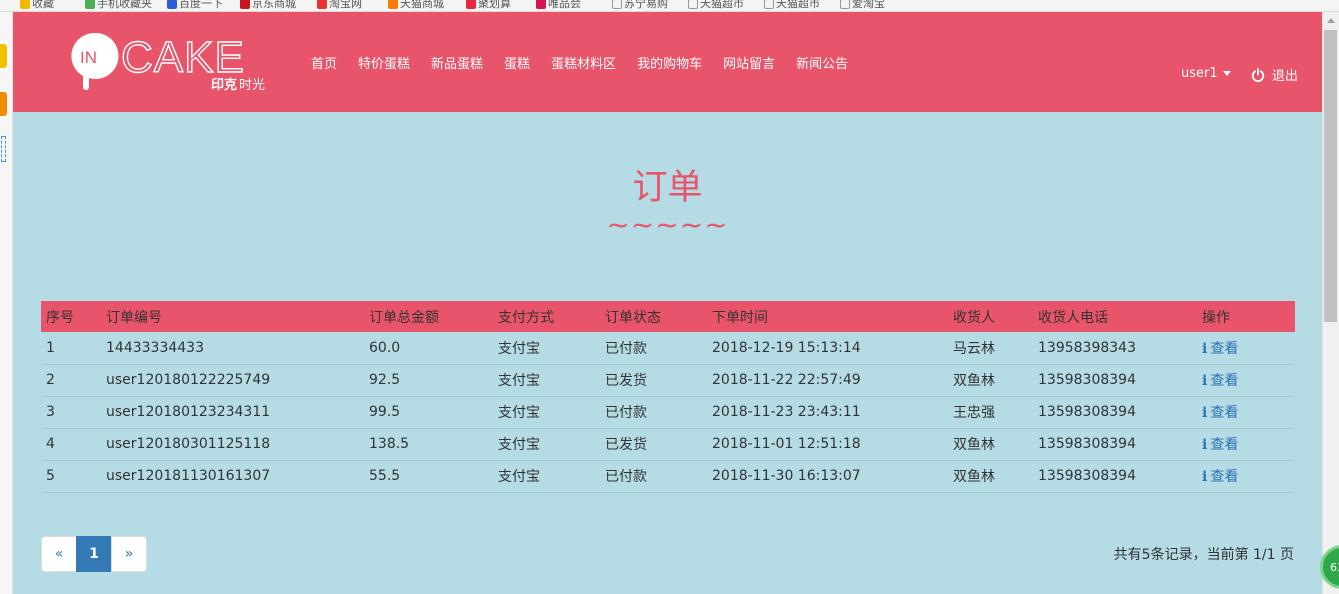 This screenshot has height=594, width=1339. What do you see at coordinates (232, 476) in the screenshot?
I see `cell: user120181130161307` at bounding box center [232, 476].